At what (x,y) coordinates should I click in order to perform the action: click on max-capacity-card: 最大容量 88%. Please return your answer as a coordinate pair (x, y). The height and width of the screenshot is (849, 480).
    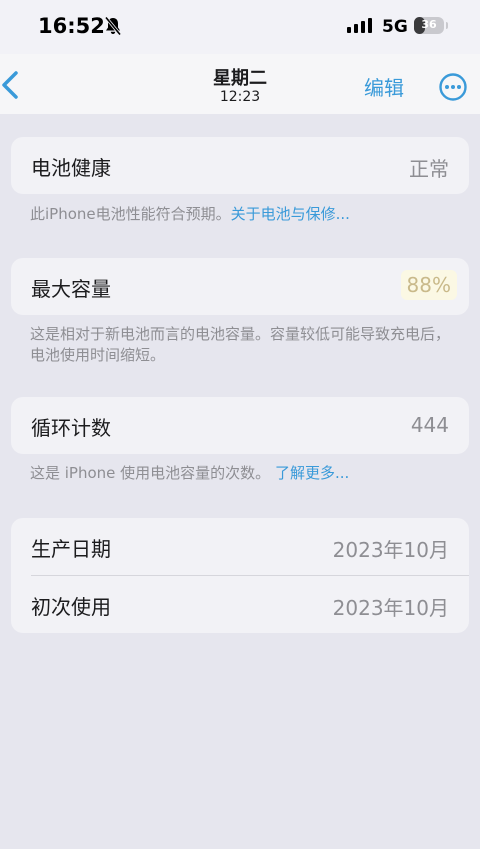
    Looking at the image, I should click on (240, 286).